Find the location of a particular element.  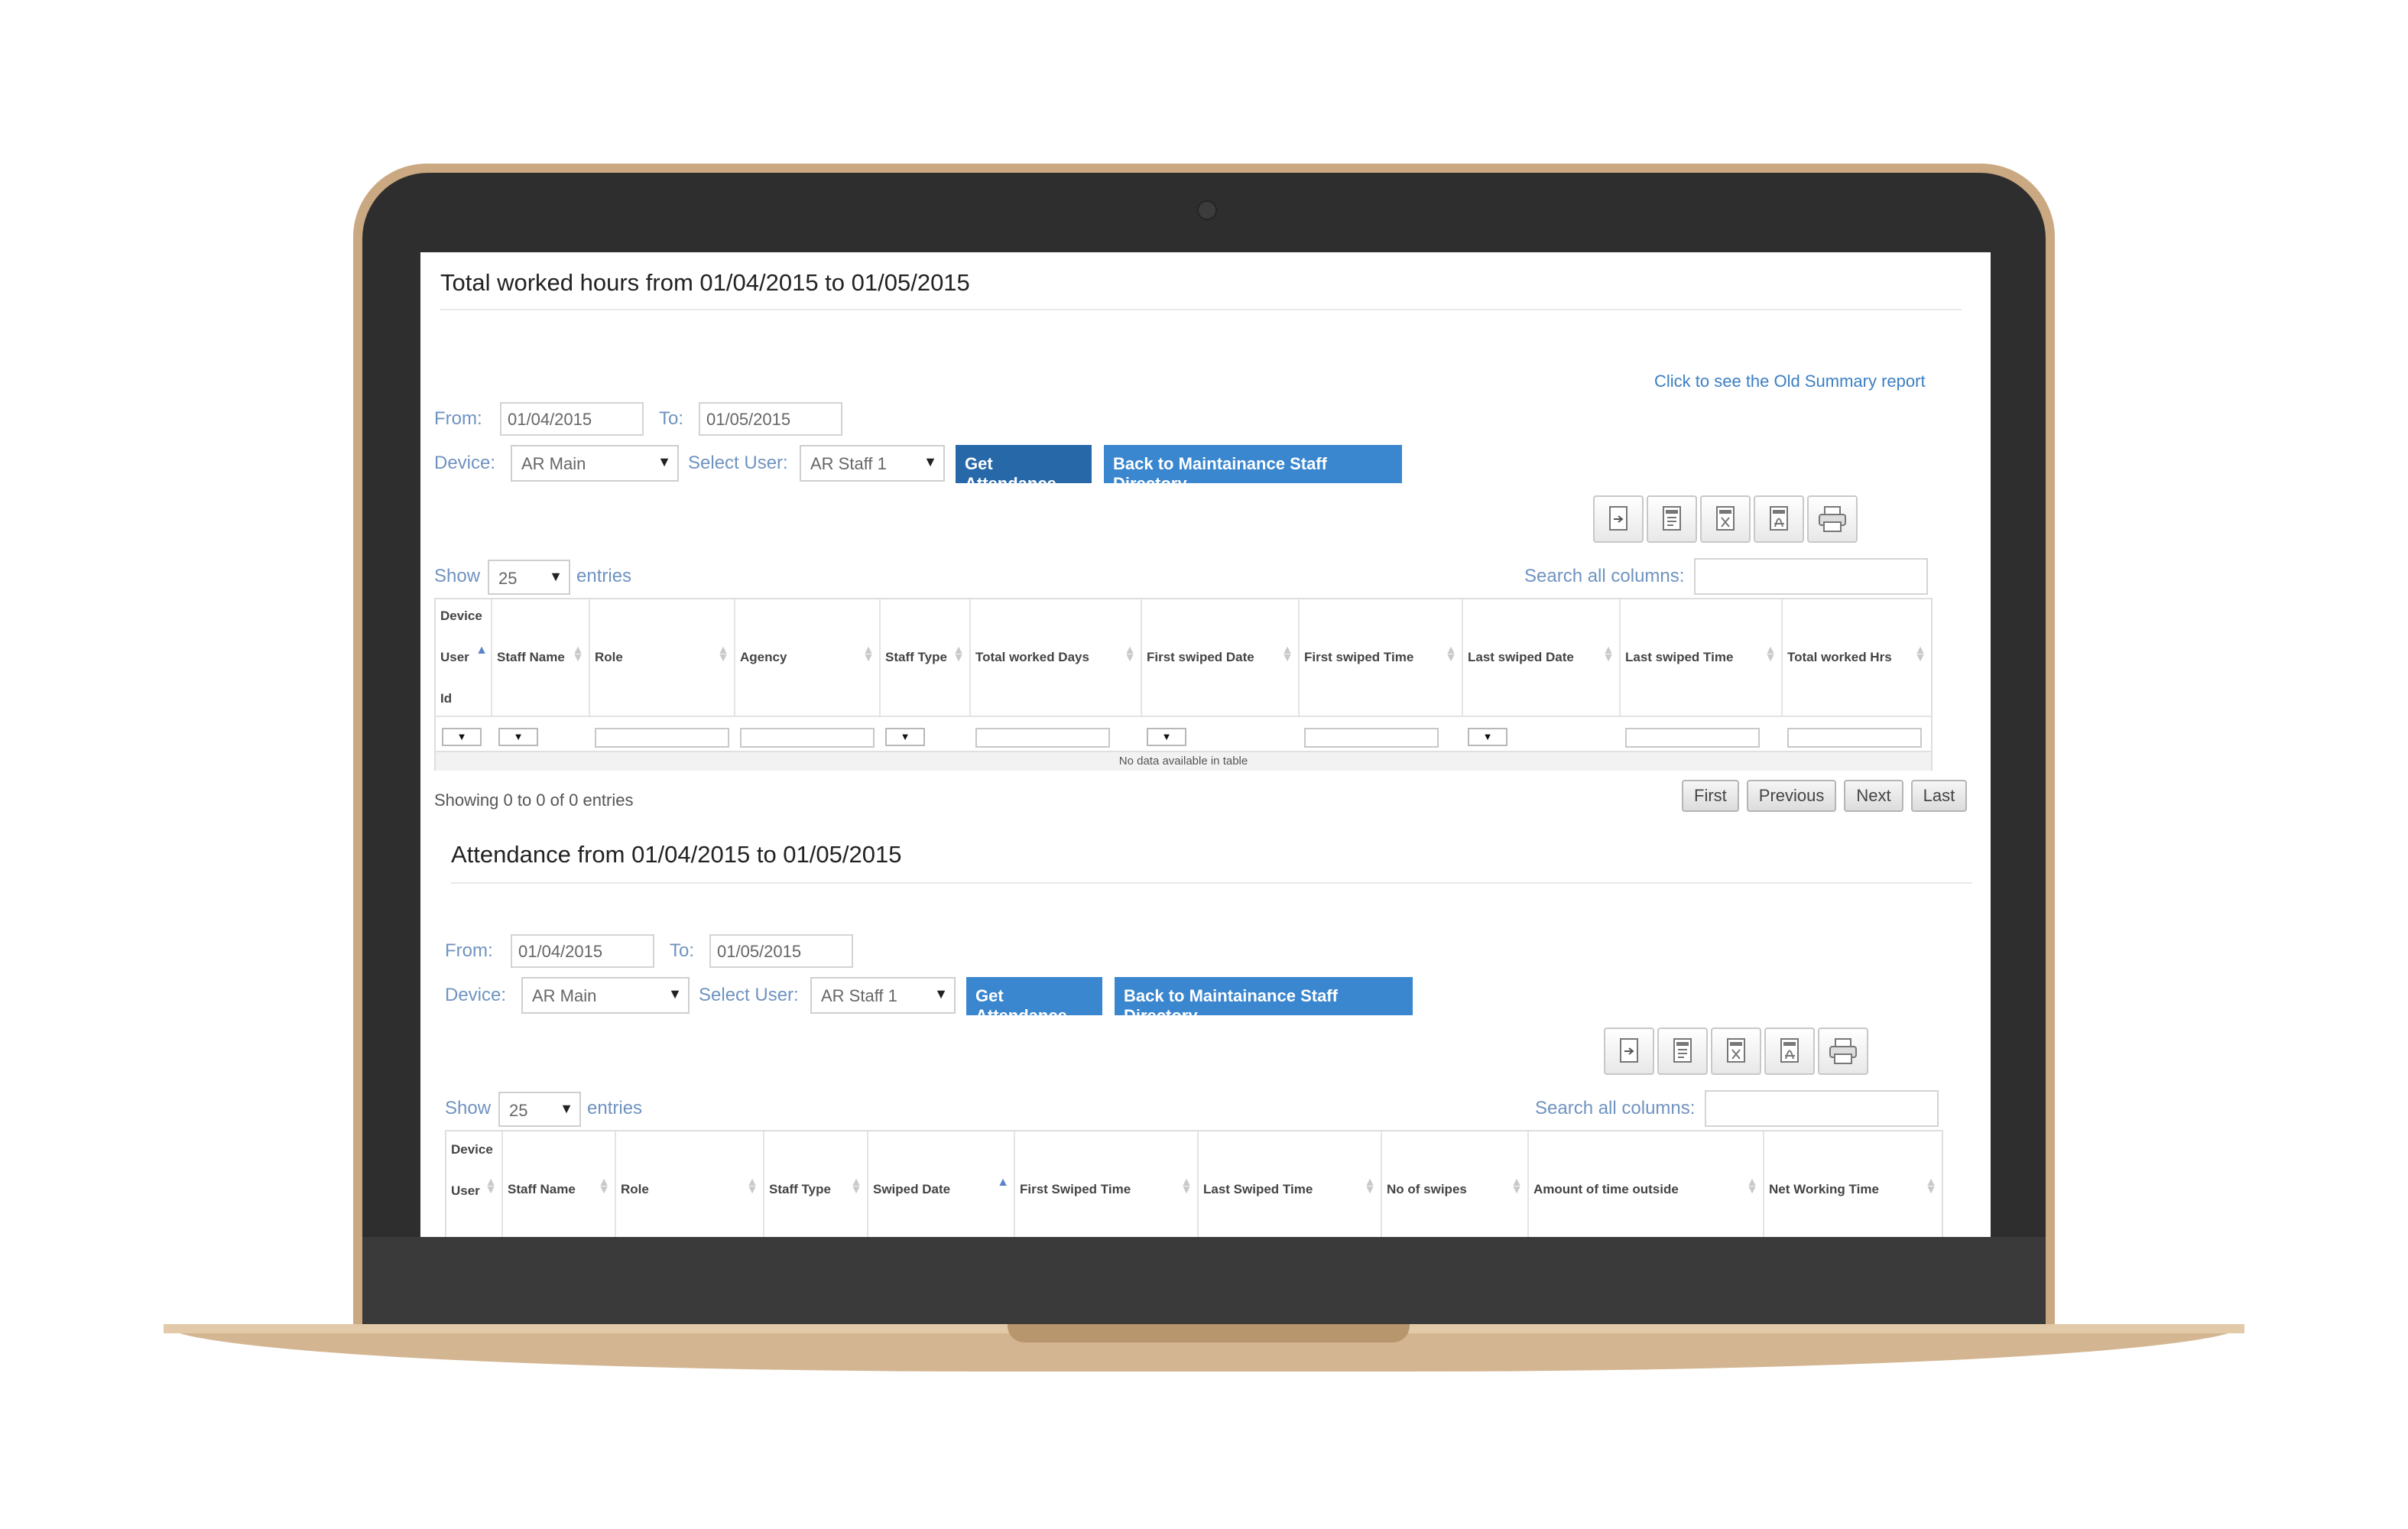

last-page-button: Last is located at coordinates (1939, 796).